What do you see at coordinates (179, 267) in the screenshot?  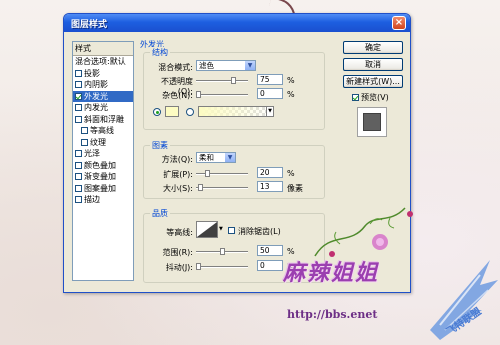 I see `jitter-label: 抖动(J):` at bounding box center [179, 267].